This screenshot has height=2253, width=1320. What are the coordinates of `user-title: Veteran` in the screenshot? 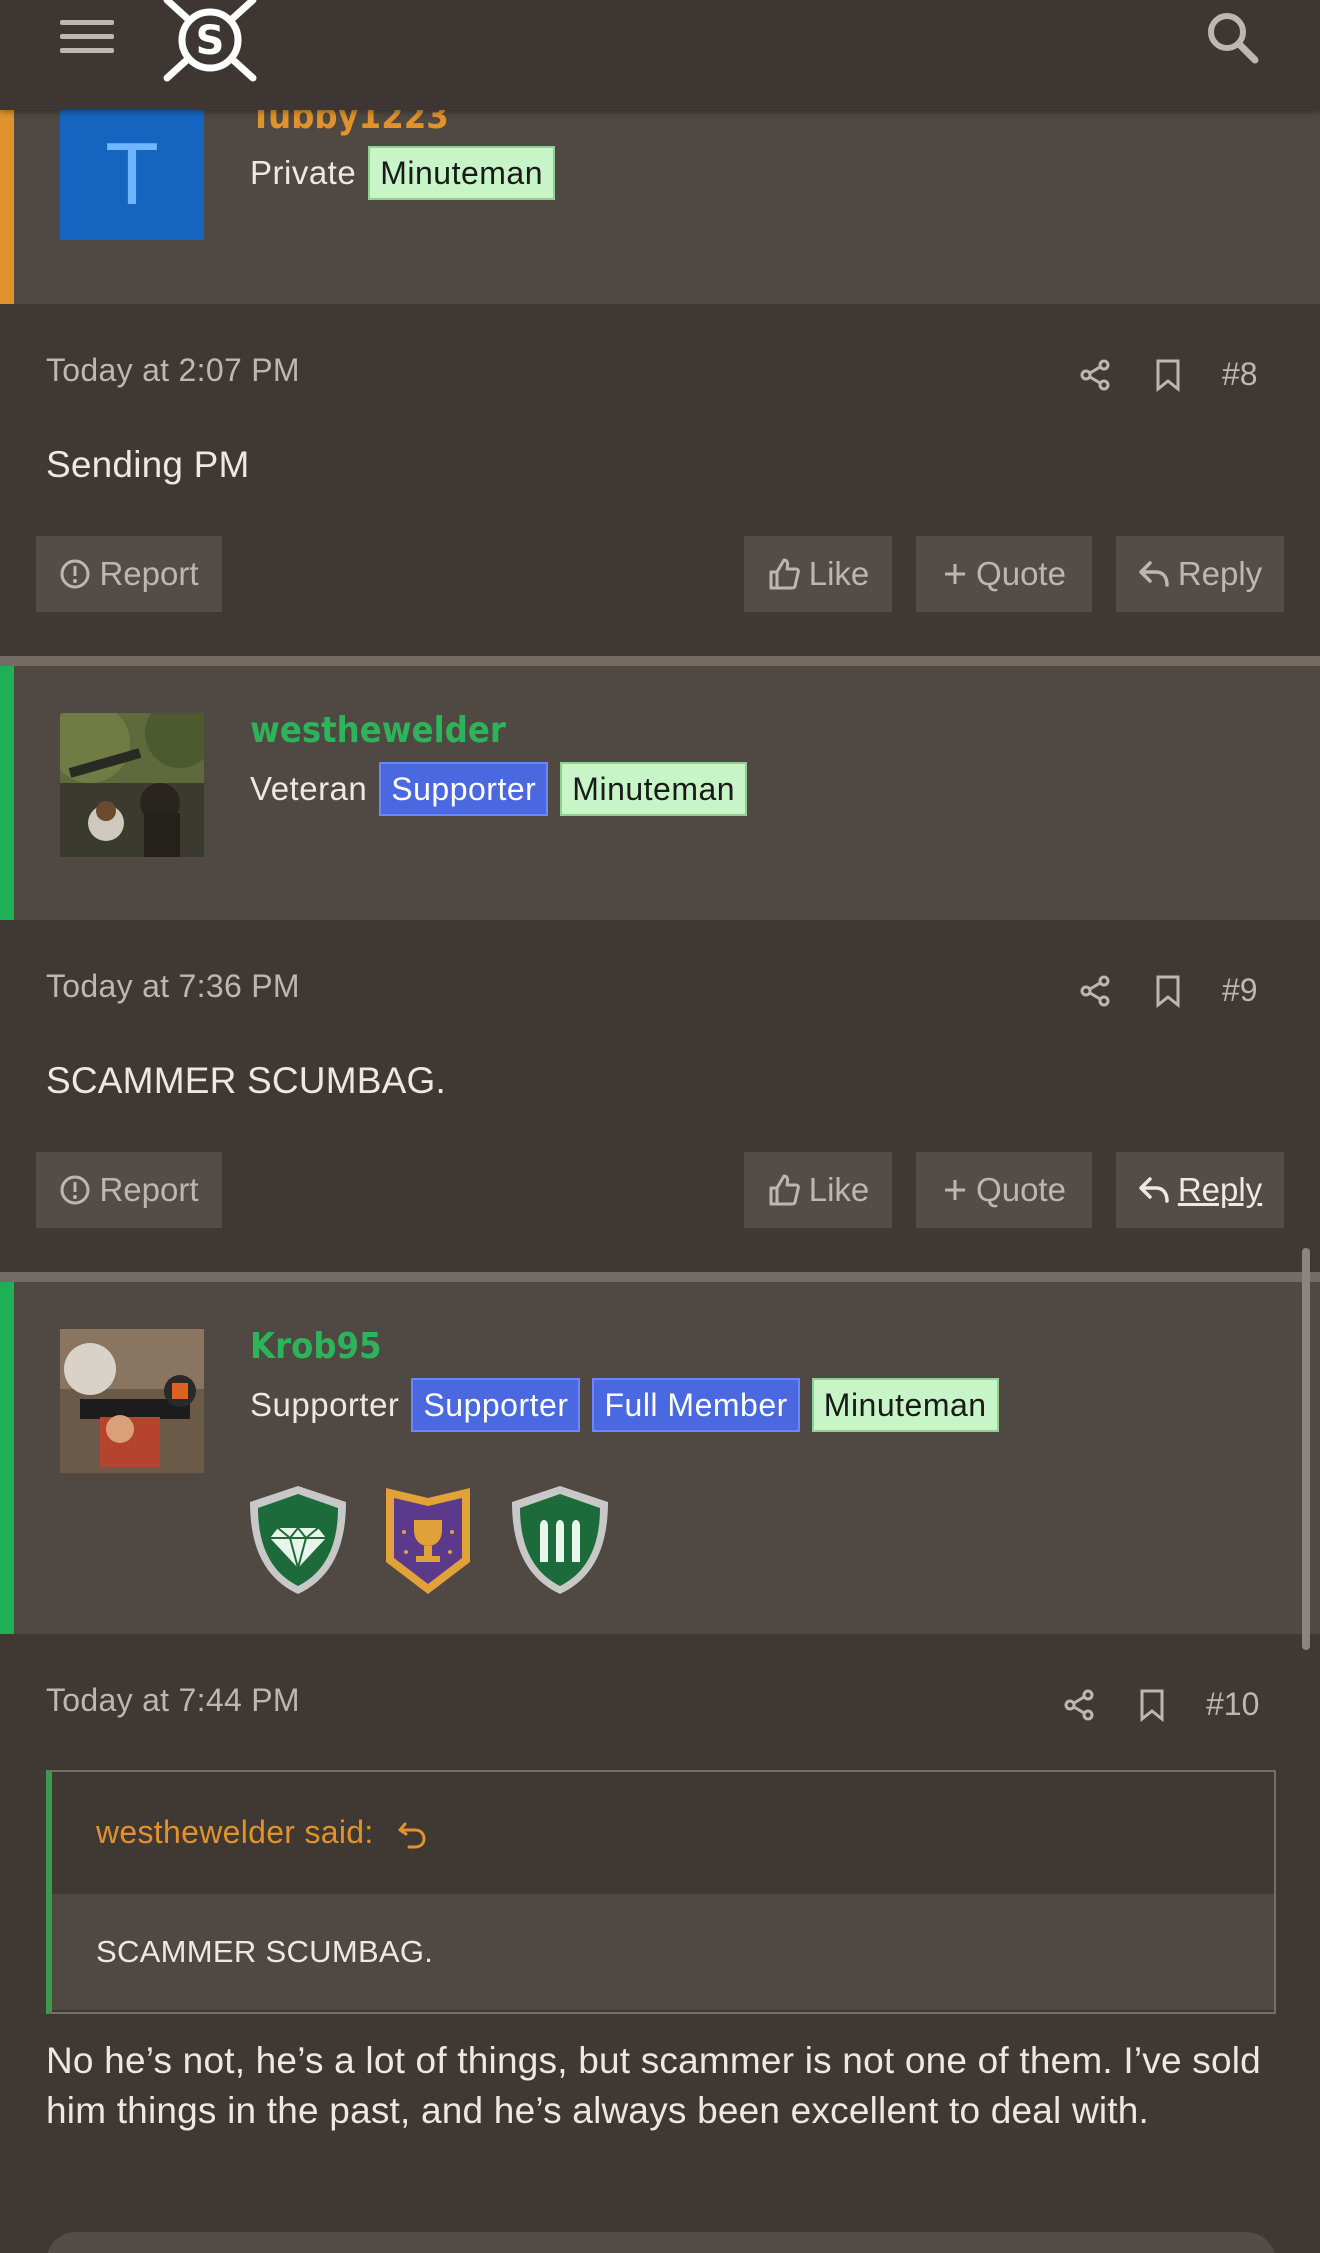 It's located at (309, 788).